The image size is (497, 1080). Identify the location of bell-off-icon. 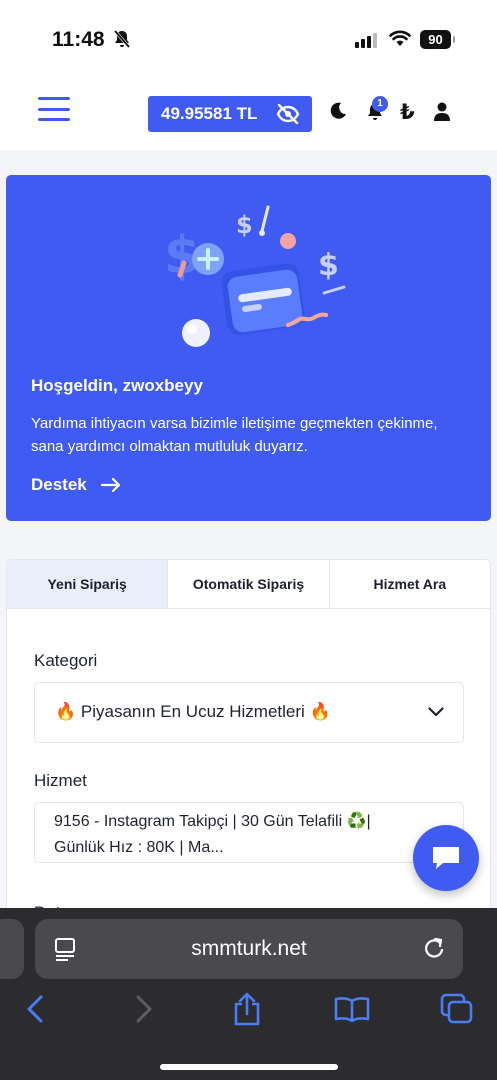
(122, 39).